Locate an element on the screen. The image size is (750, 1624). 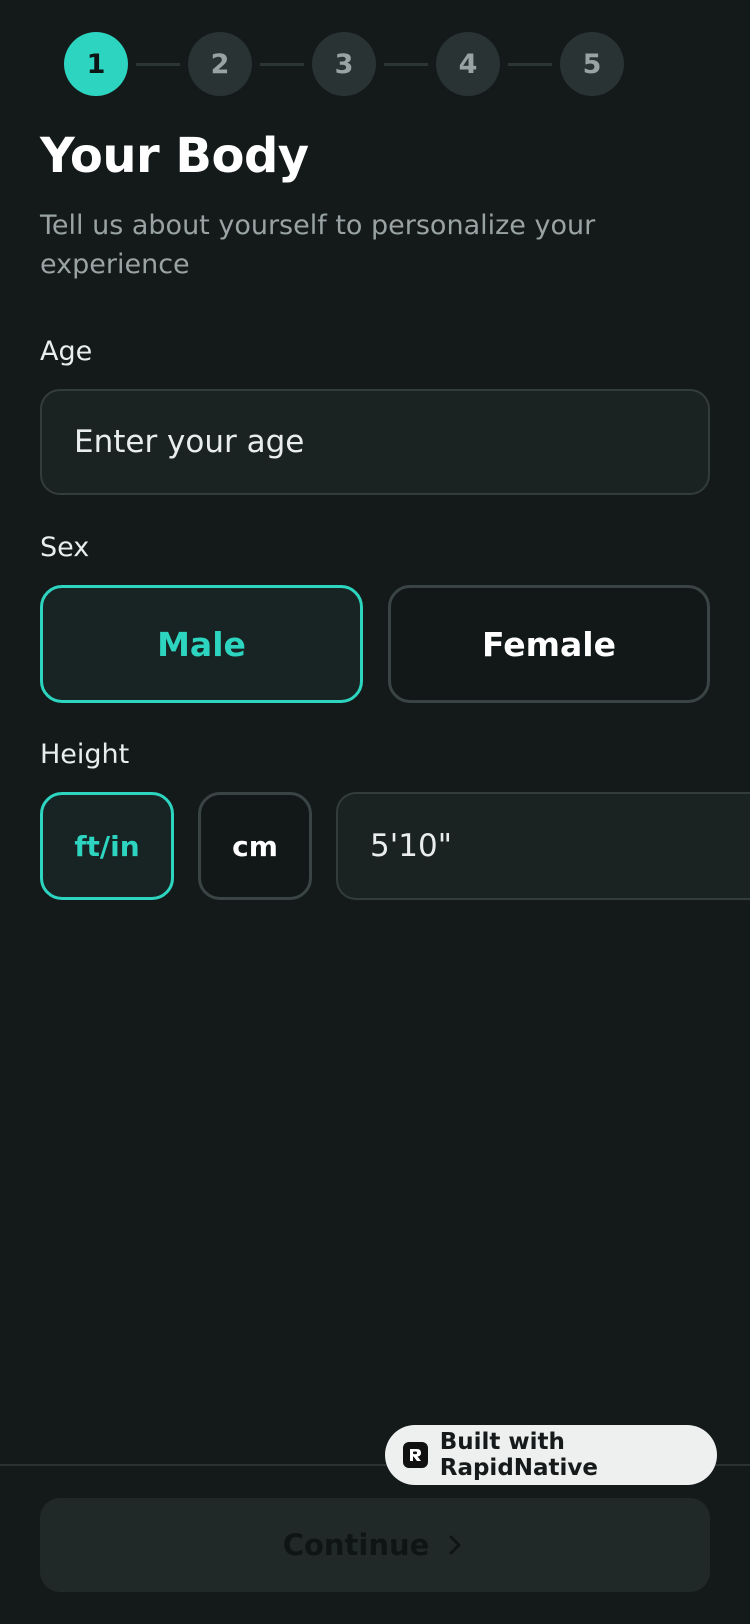
height-input: 5'10" is located at coordinates (543, 846).